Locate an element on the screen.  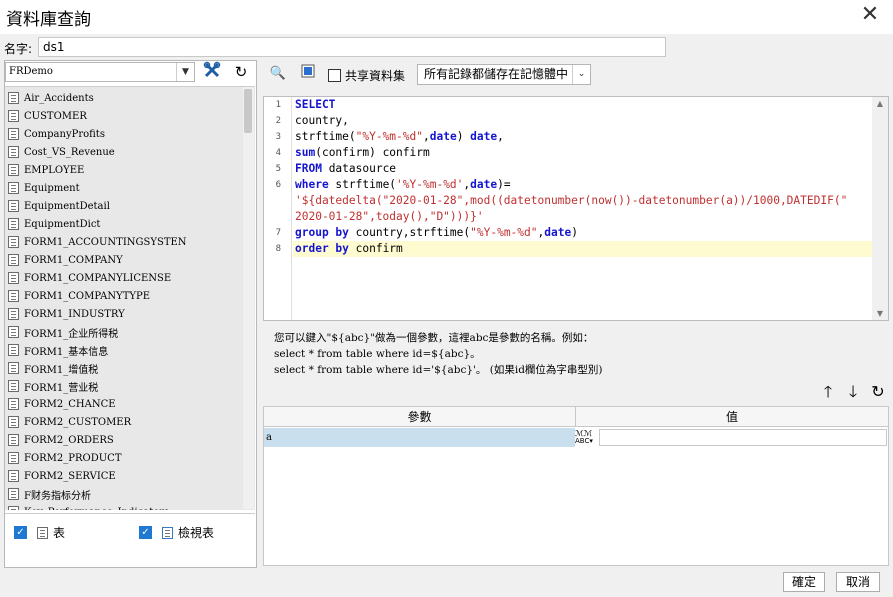
datasource-value: FRDemo is located at coordinates (31, 71).